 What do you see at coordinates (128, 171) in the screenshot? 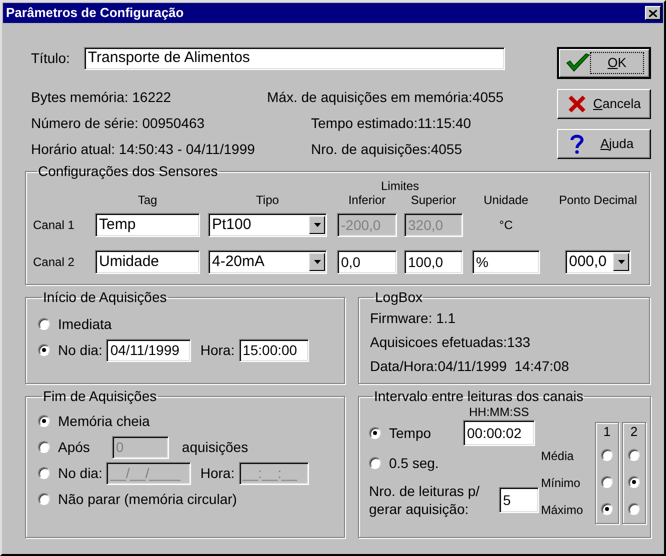
I see `group-title: Configurações dos Sensores` at bounding box center [128, 171].